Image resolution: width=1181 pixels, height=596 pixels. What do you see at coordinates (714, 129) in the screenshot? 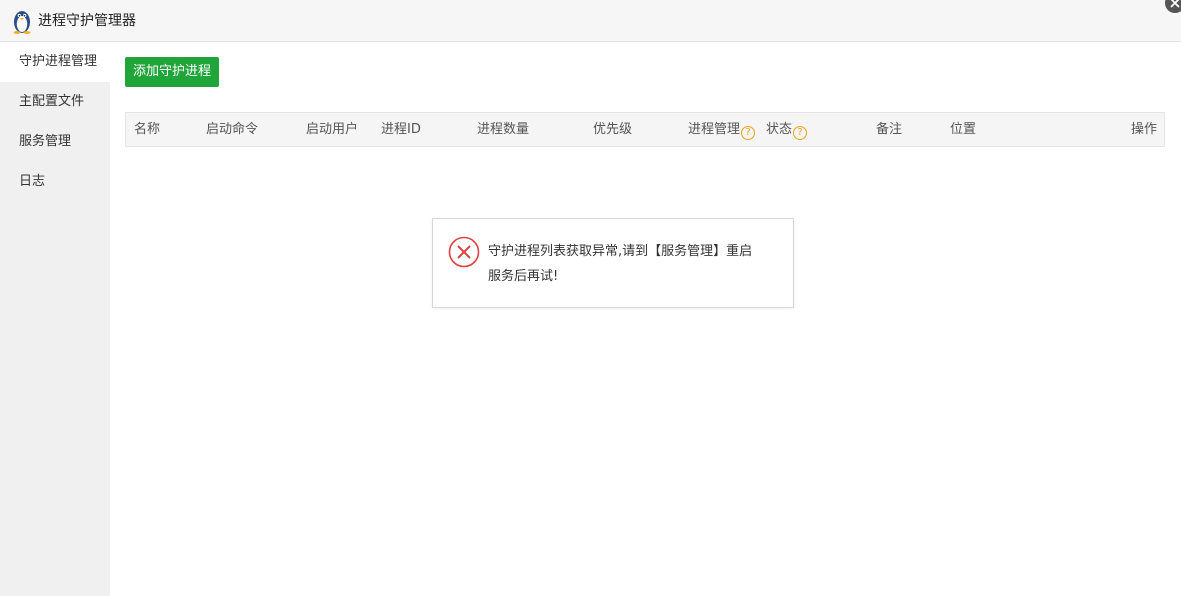
I see `column-header-label: 进程管理` at bounding box center [714, 129].